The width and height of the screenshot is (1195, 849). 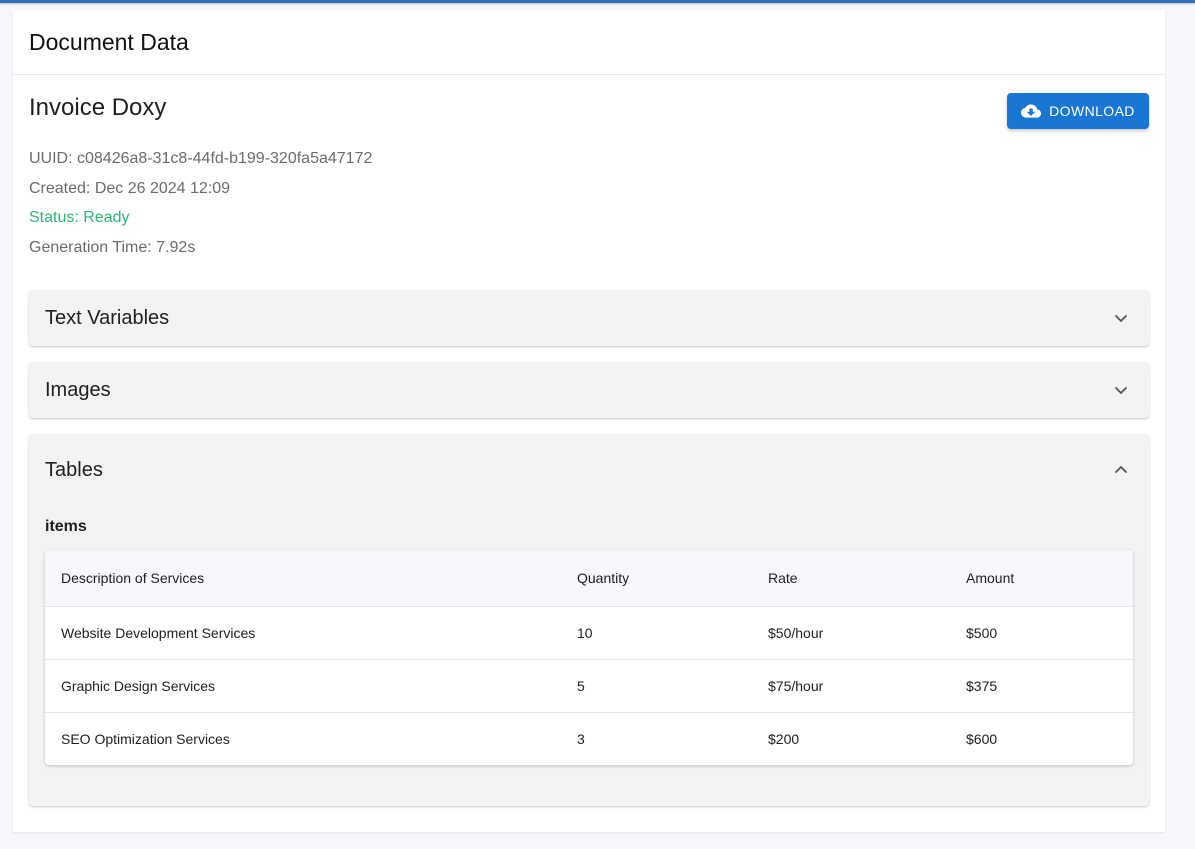 I want to click on page-title: Document Data, so click(x=109, y=41).